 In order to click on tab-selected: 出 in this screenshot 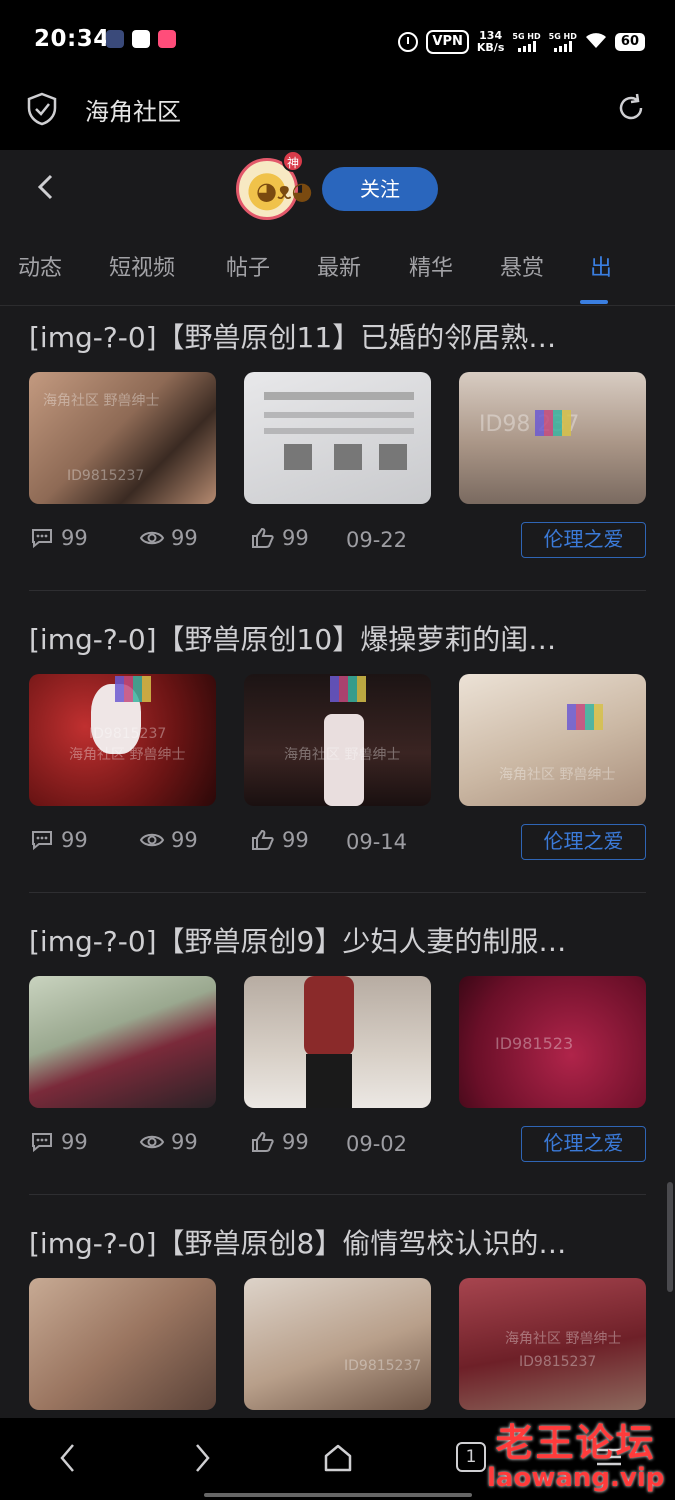, I will do `click(601, 266)`.